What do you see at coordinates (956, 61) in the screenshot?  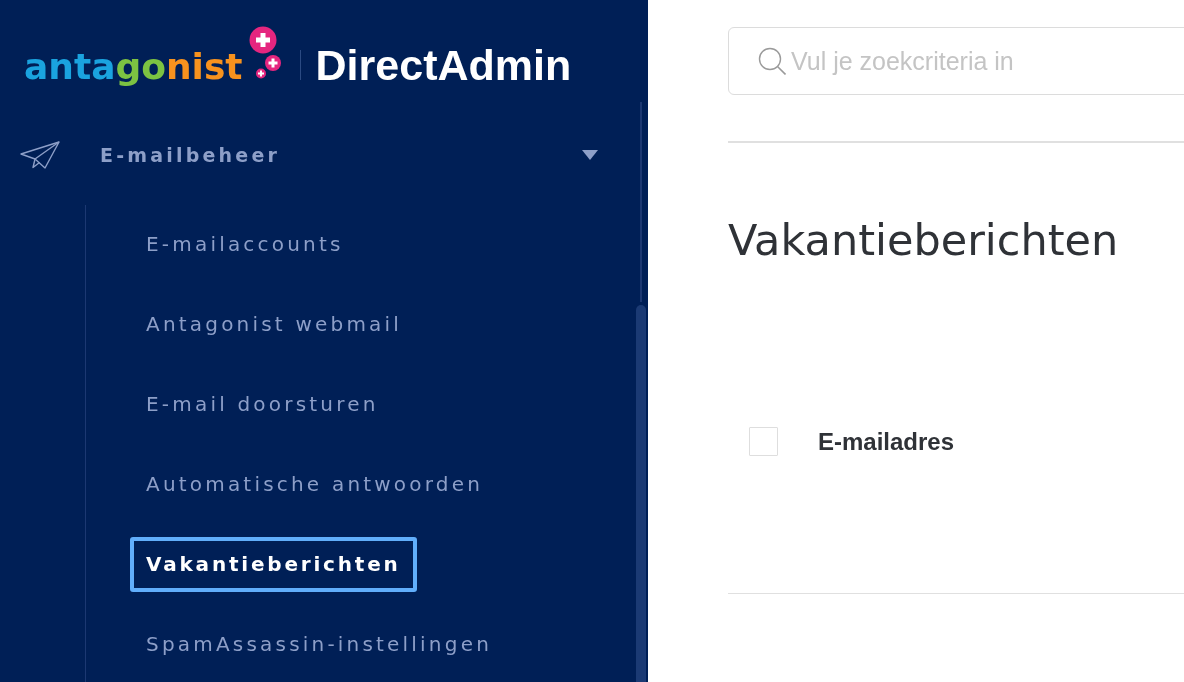 I see `search-field: Vul je zoekcriteria in` at bounding box center [956, 61].